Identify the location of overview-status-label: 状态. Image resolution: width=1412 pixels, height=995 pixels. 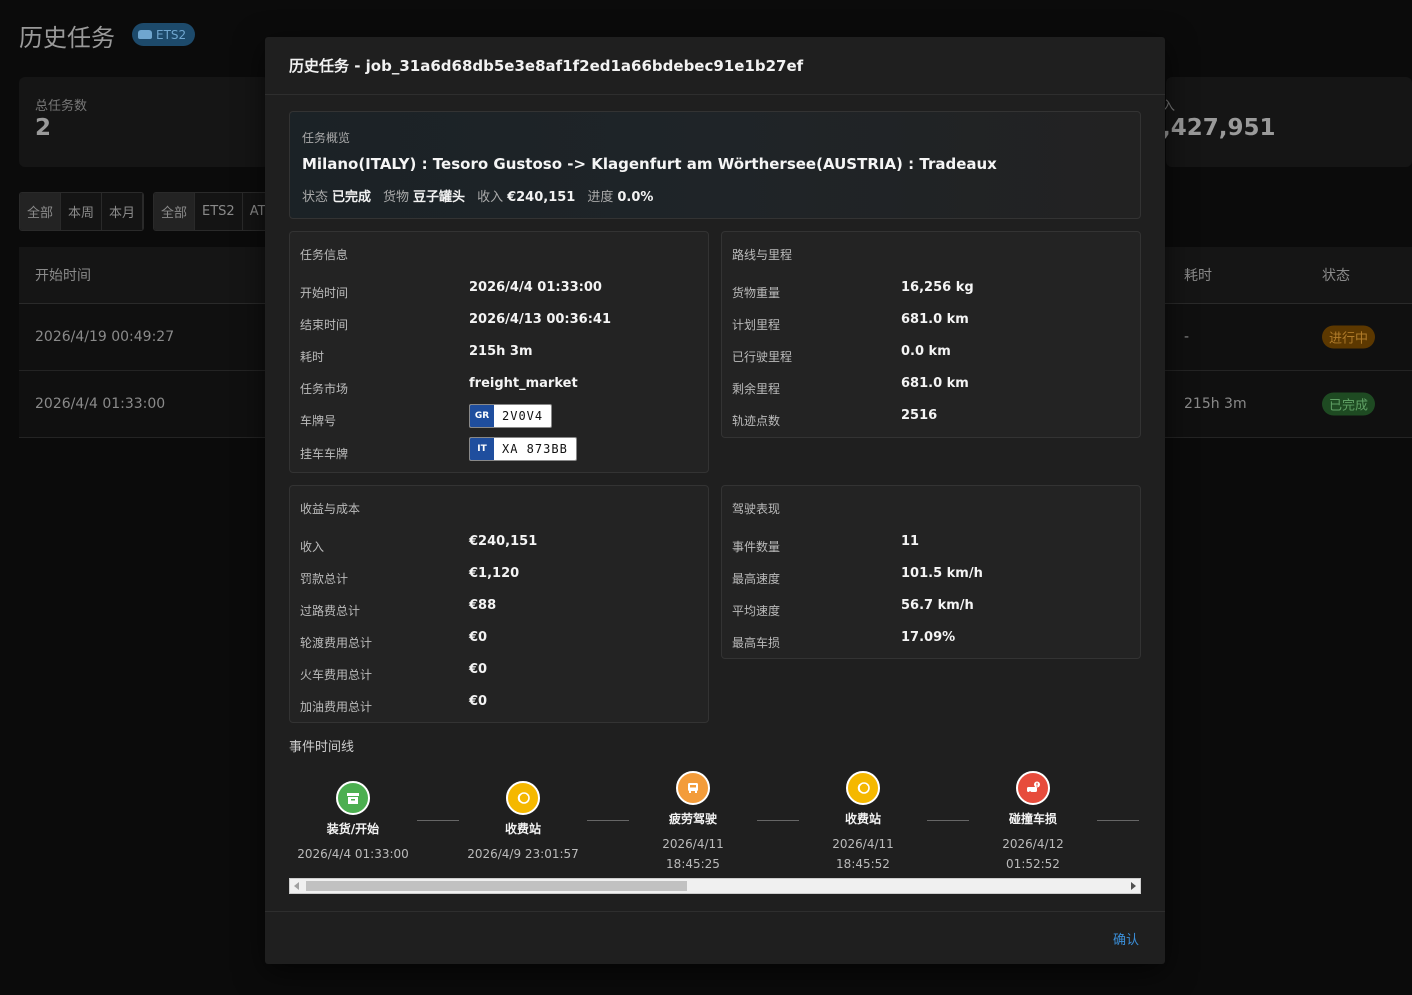
(315, 197).